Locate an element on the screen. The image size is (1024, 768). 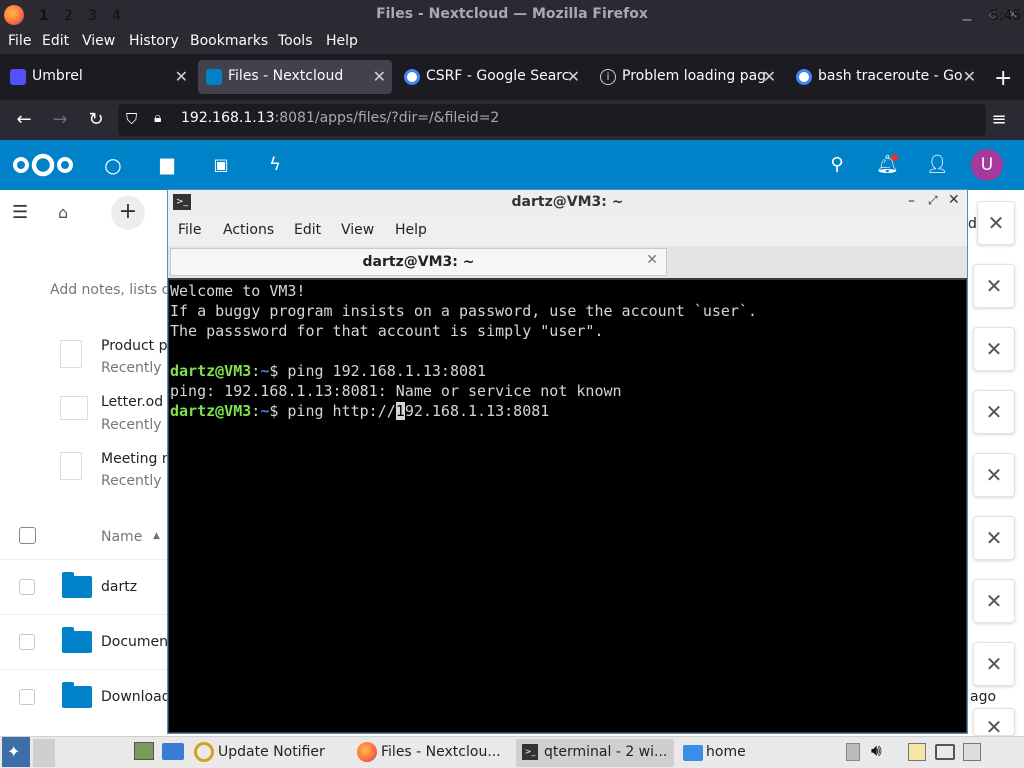
workspace-4: 4 is located at coordinates (116, 16).